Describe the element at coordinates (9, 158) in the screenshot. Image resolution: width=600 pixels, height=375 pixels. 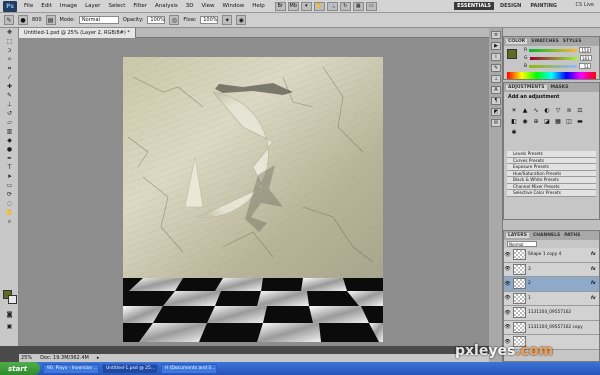
I see `pen-tool-icon: ✒` at that location.